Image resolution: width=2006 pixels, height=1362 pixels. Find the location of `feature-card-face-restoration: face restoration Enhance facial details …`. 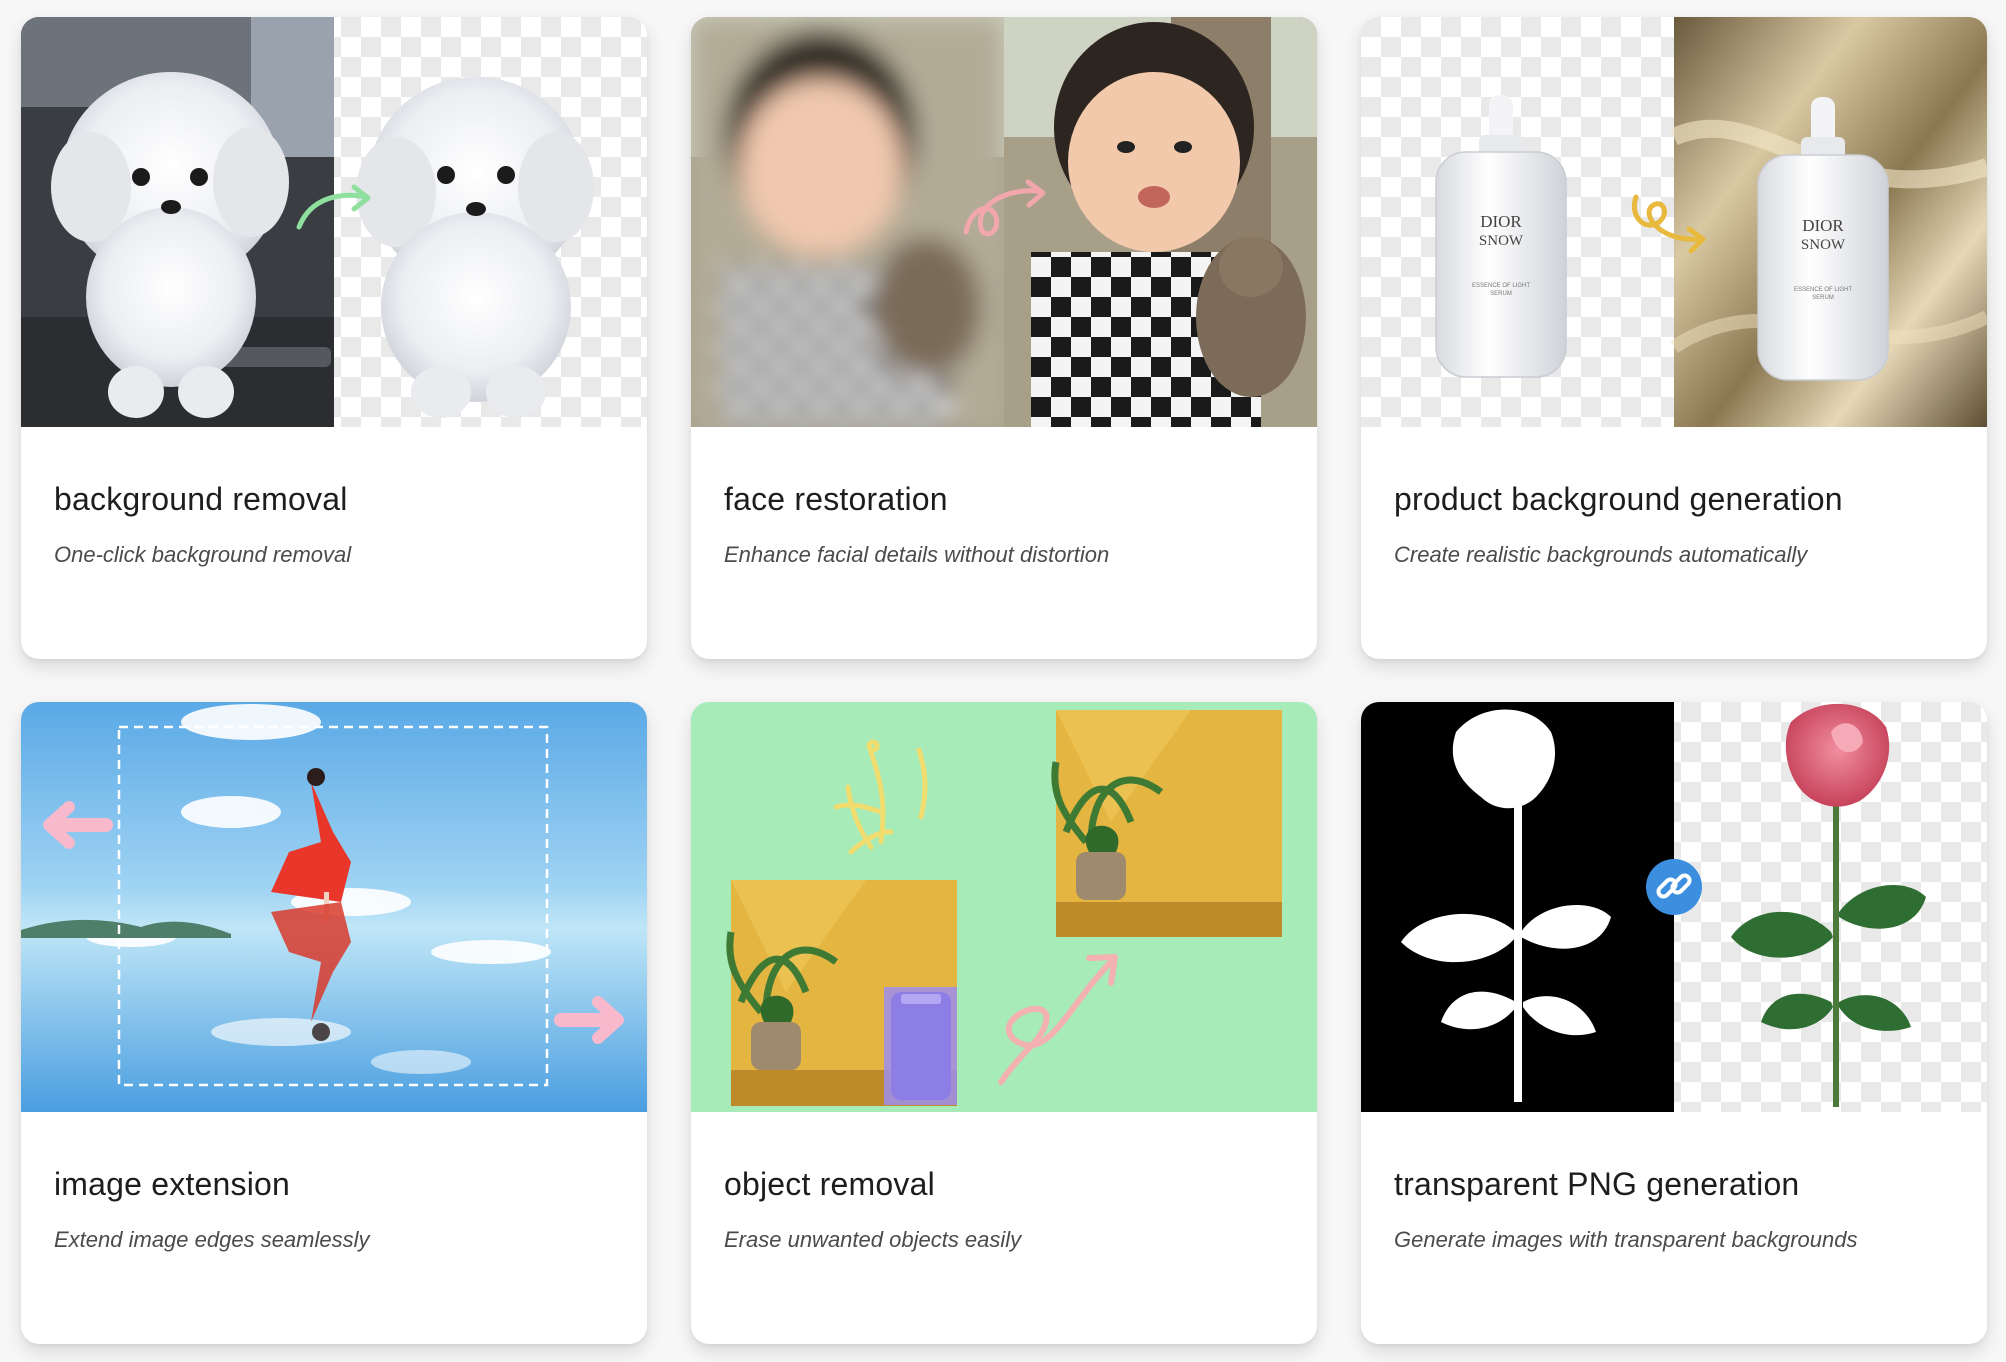

feature-card-face-restoration: face restoration Enhance facial details … is located at coordinates (1004, 338).